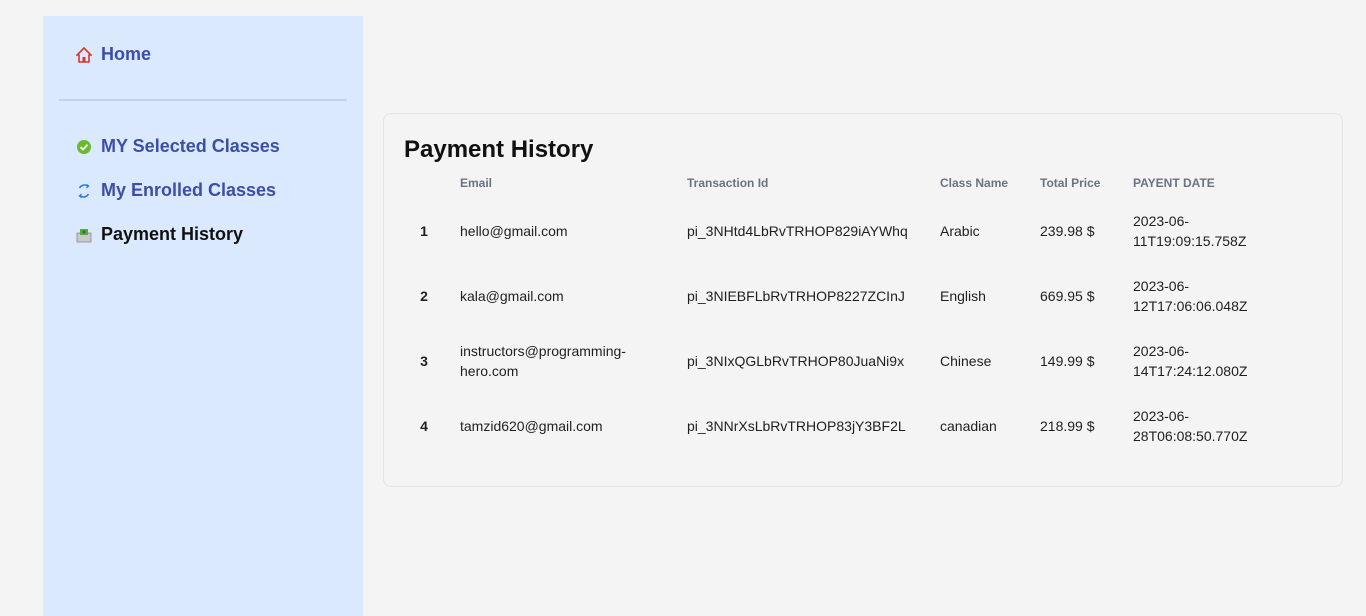 Image resolution: width=1366 pixels, height=616 pixels. I want to click on column-header-transaction-id: Transaction Id, so click(728, 183).